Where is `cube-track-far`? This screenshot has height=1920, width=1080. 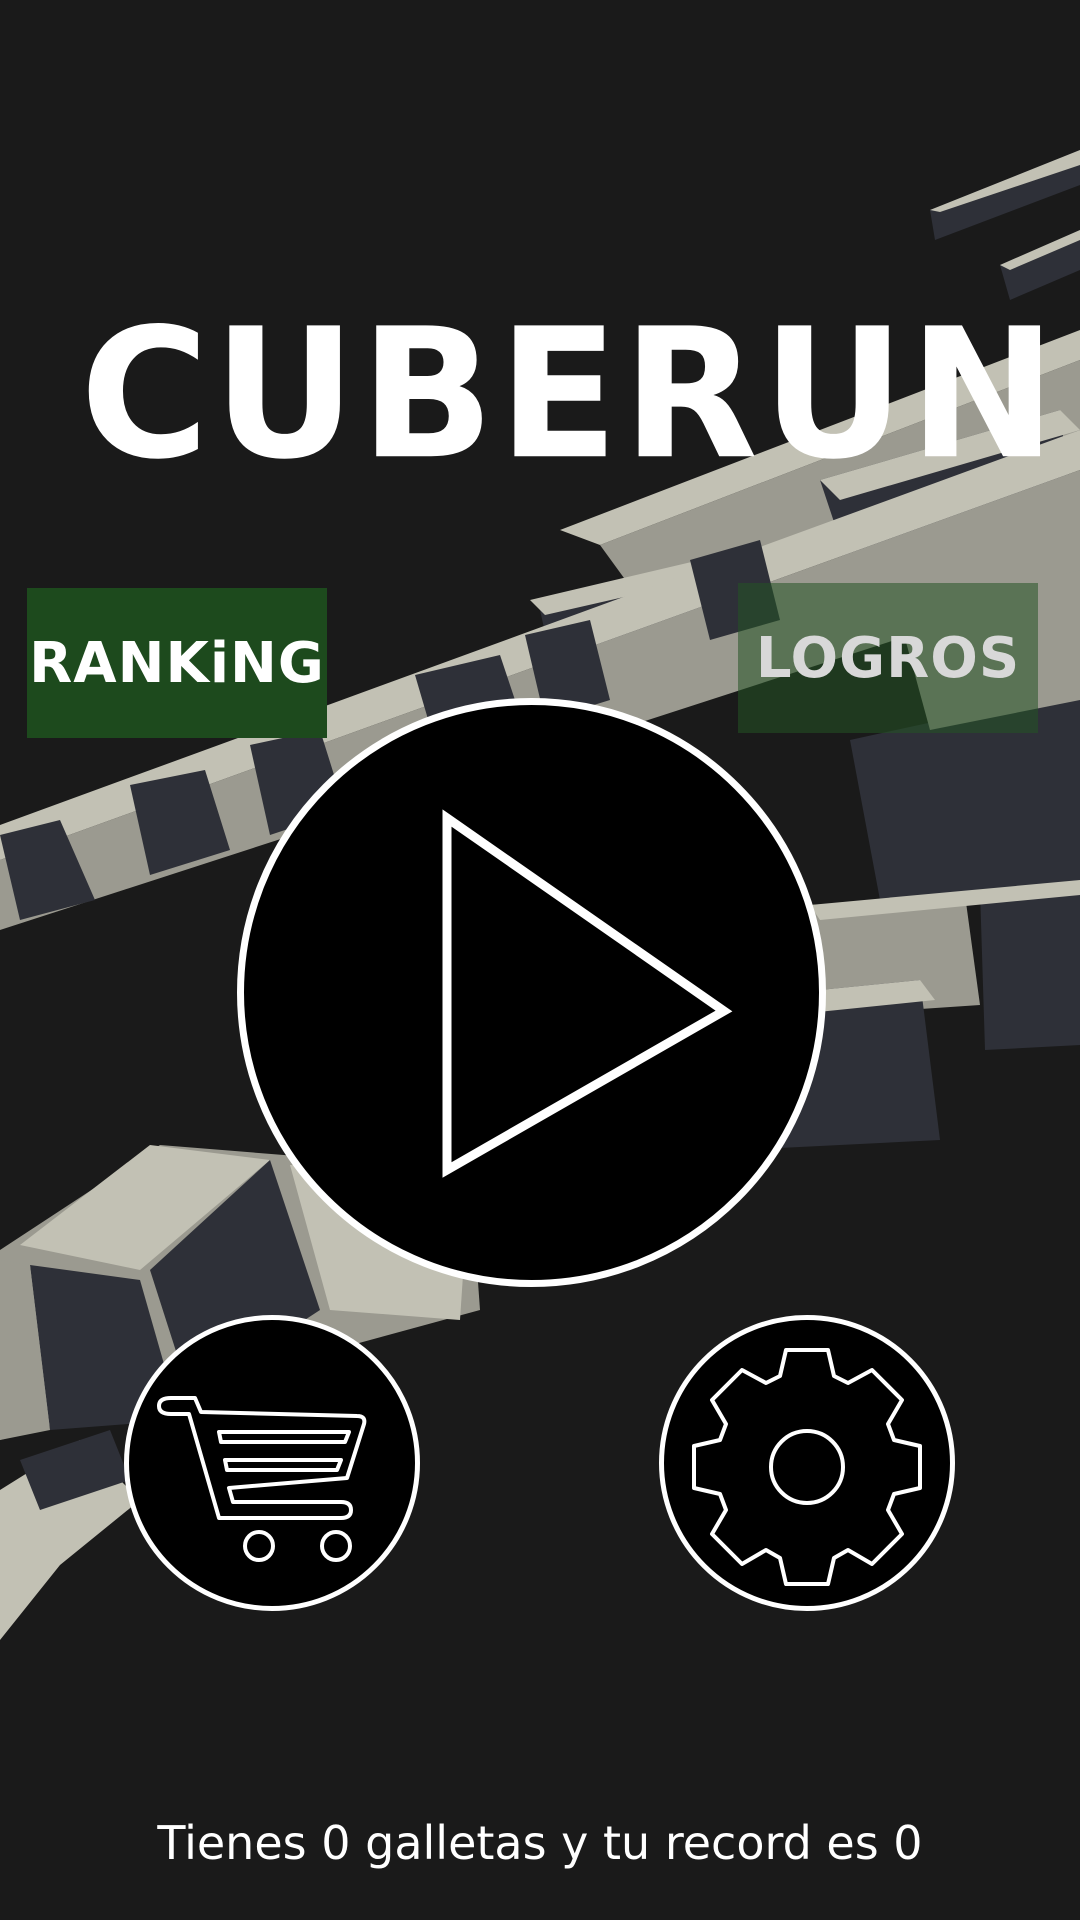
cube-track-far is located at coordinates (1005, 225).